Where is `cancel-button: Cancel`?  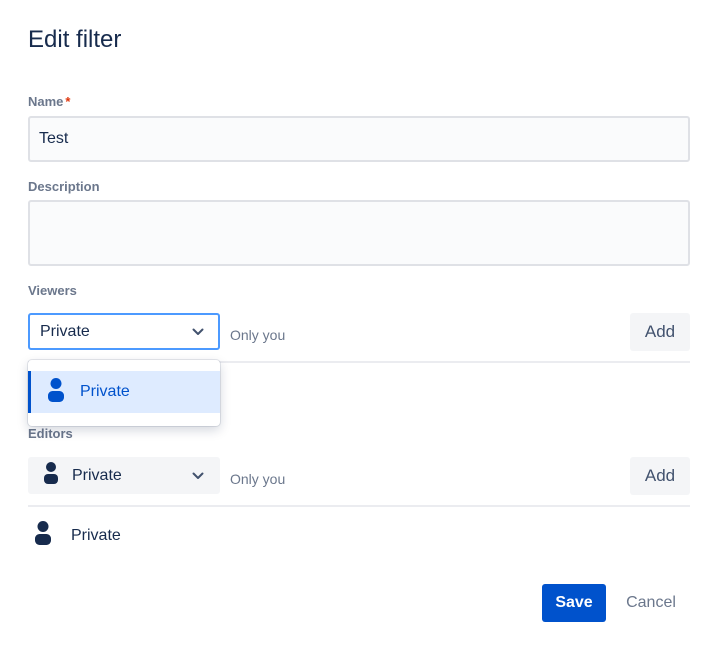 cancel-button: Cancel is located at coordinates (651, 603).